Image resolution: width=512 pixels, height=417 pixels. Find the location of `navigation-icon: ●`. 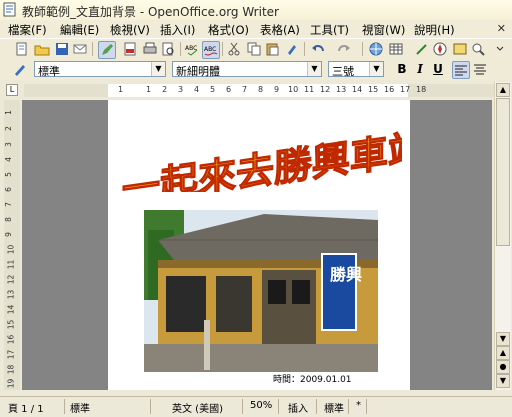

navigation-icon: ● is located at coordinates (503, 367).